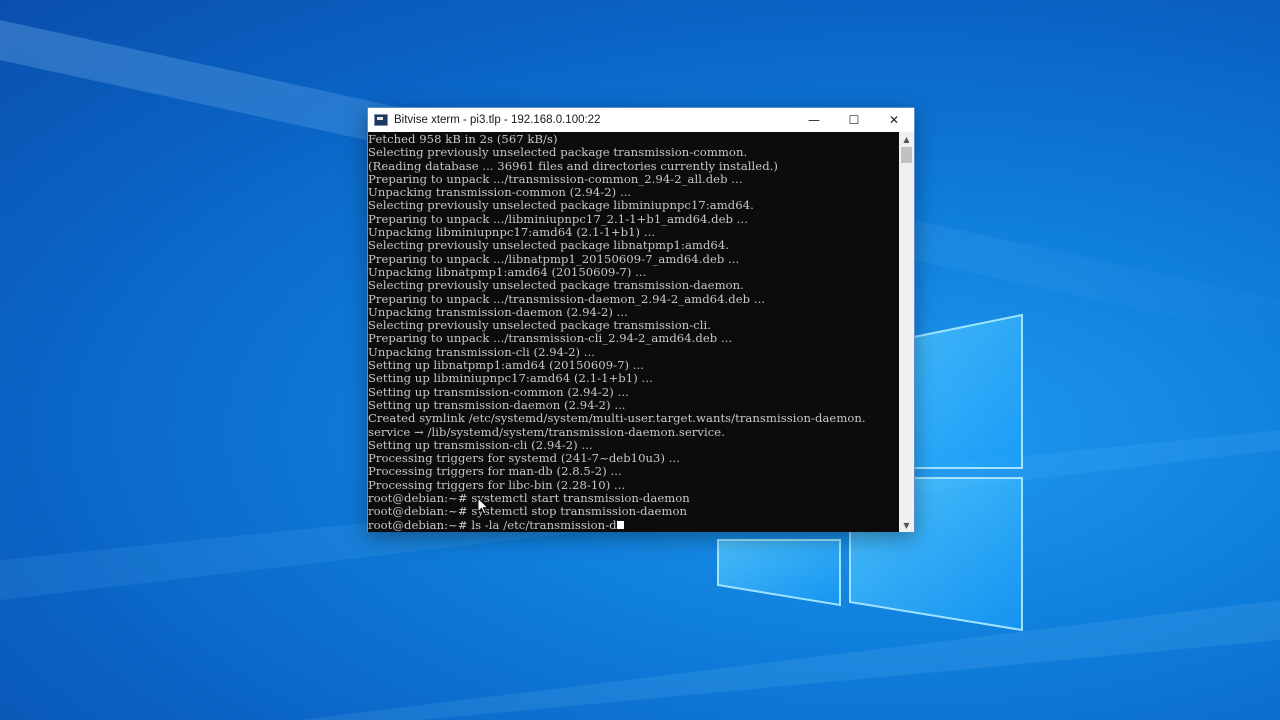  I want to click on close-icon: ✕, so click(894, 120).